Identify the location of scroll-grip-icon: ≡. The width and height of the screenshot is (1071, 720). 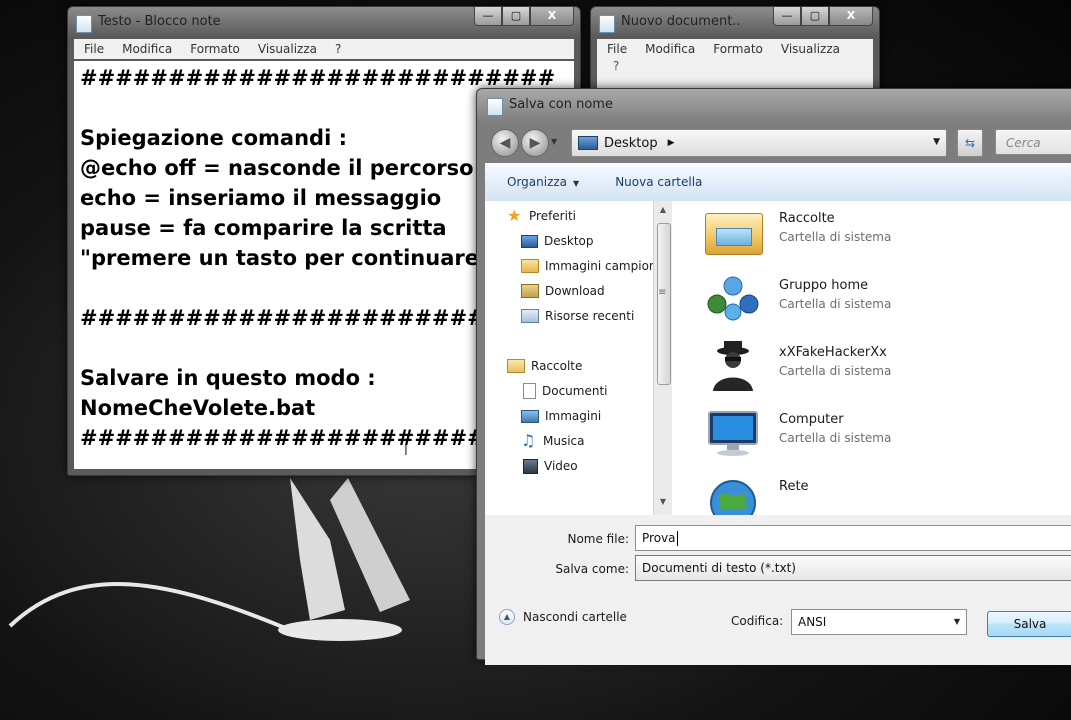
(662, 292).